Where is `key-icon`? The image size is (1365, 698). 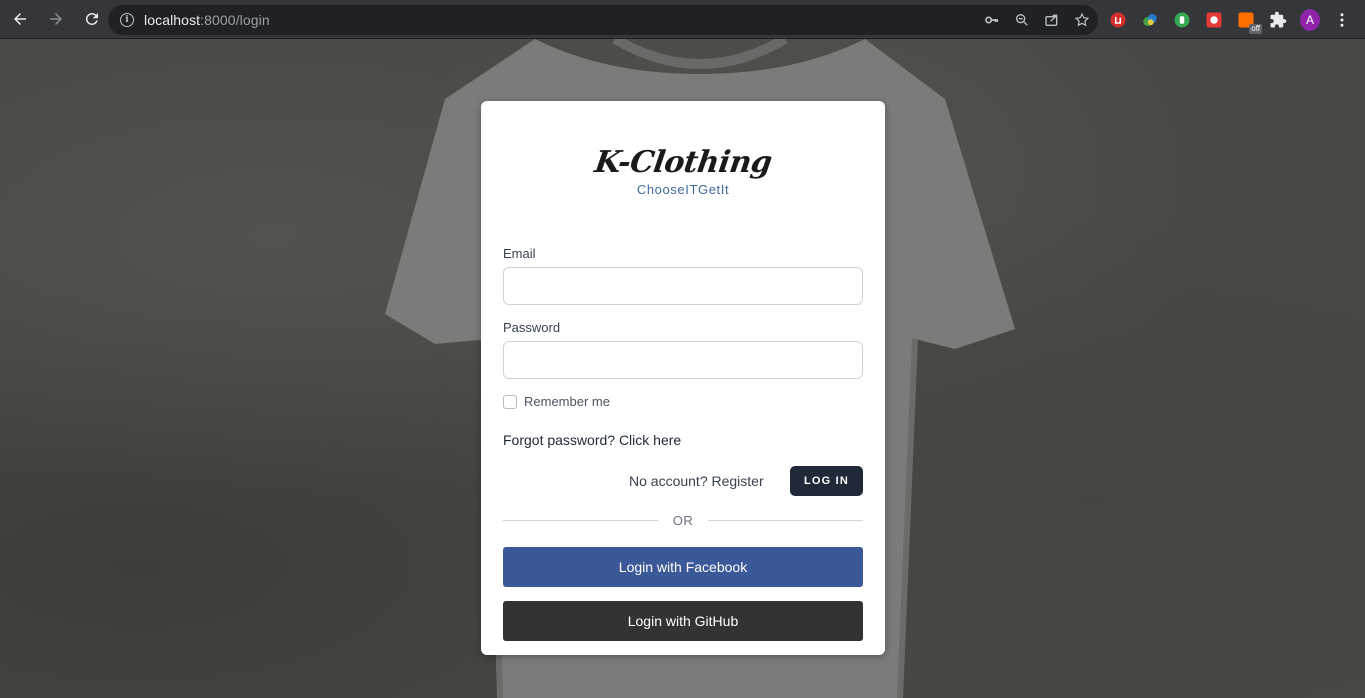 key-icon is located at coordinates (992, 20).